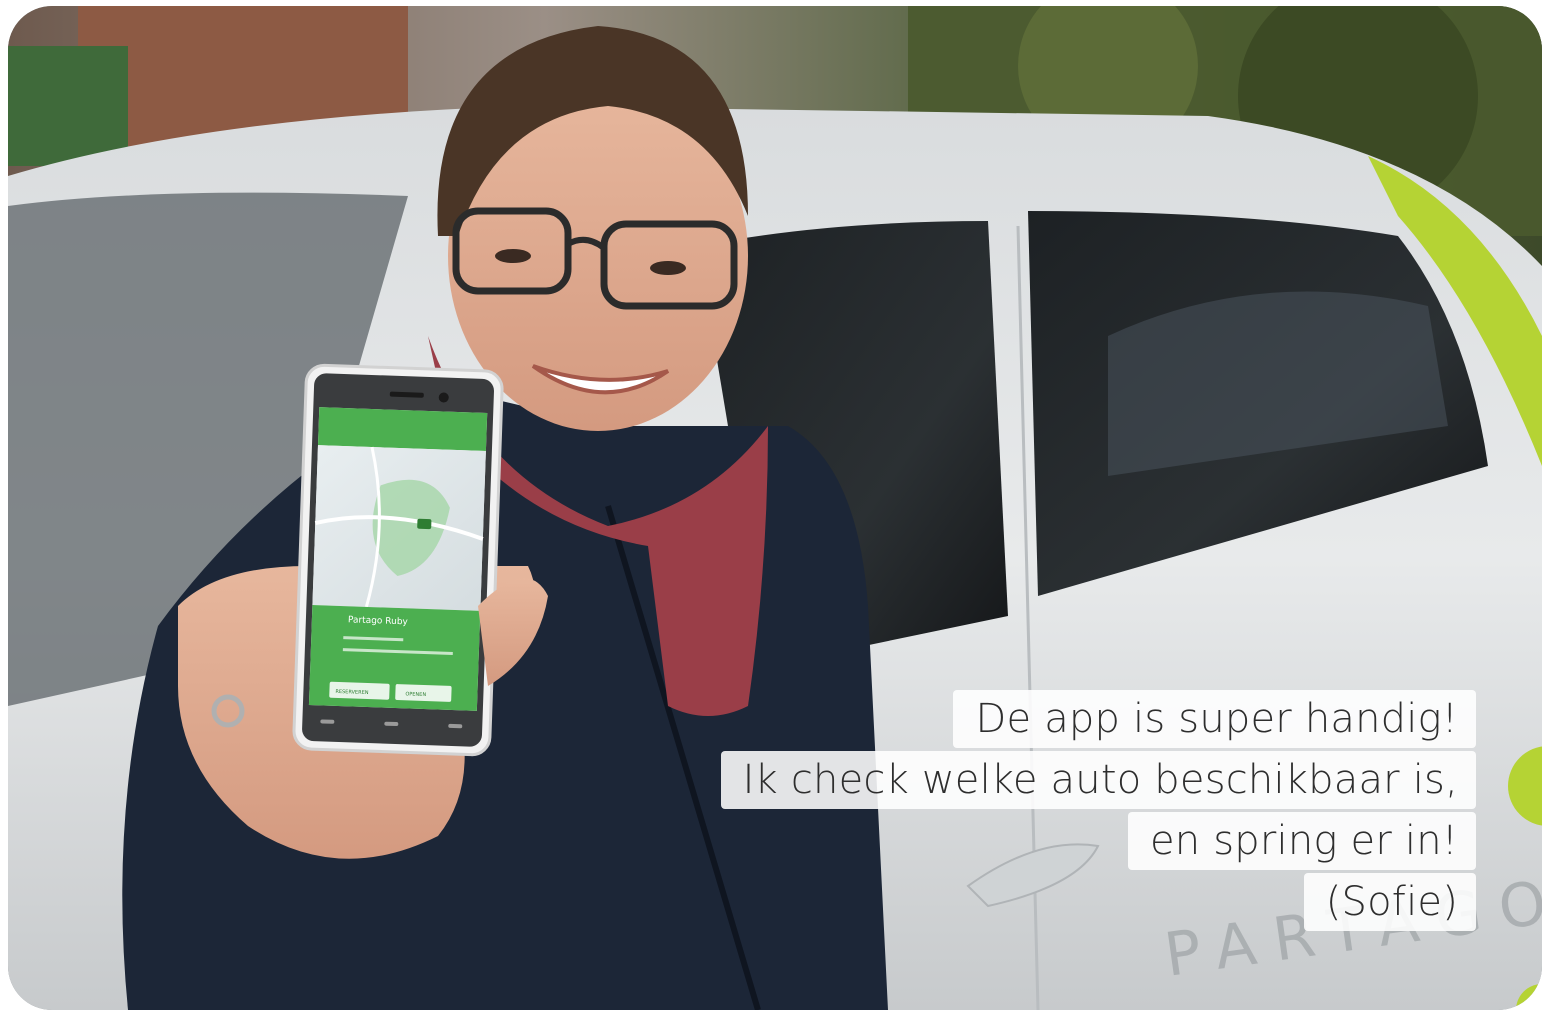 The height and width of the screenshot is (1016, 1550). What do you see at coordinates (1389, 902) in the screenshot?
I see `quote-attribution: (Sofie)` at bounding box center [1389, 902].